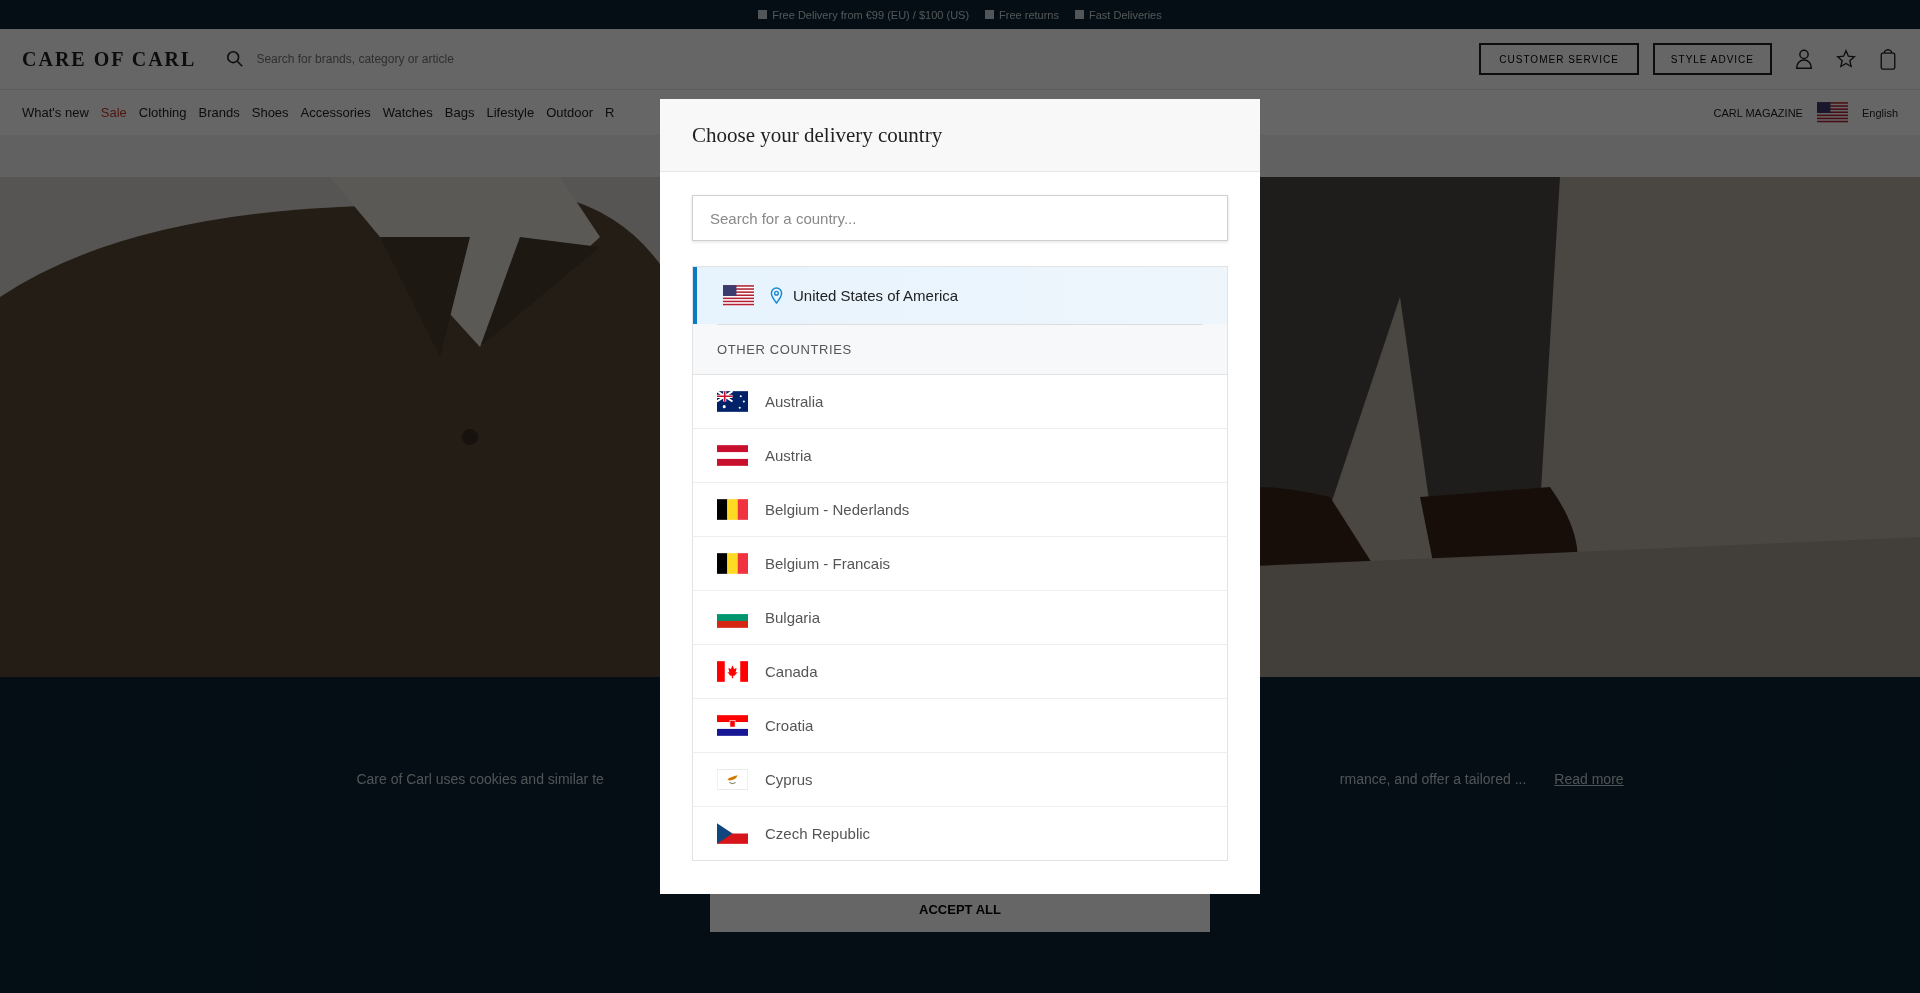 The width and height of the screenshot is (1920, 993). I want to click on country-option: Australia, so click(960, 402).